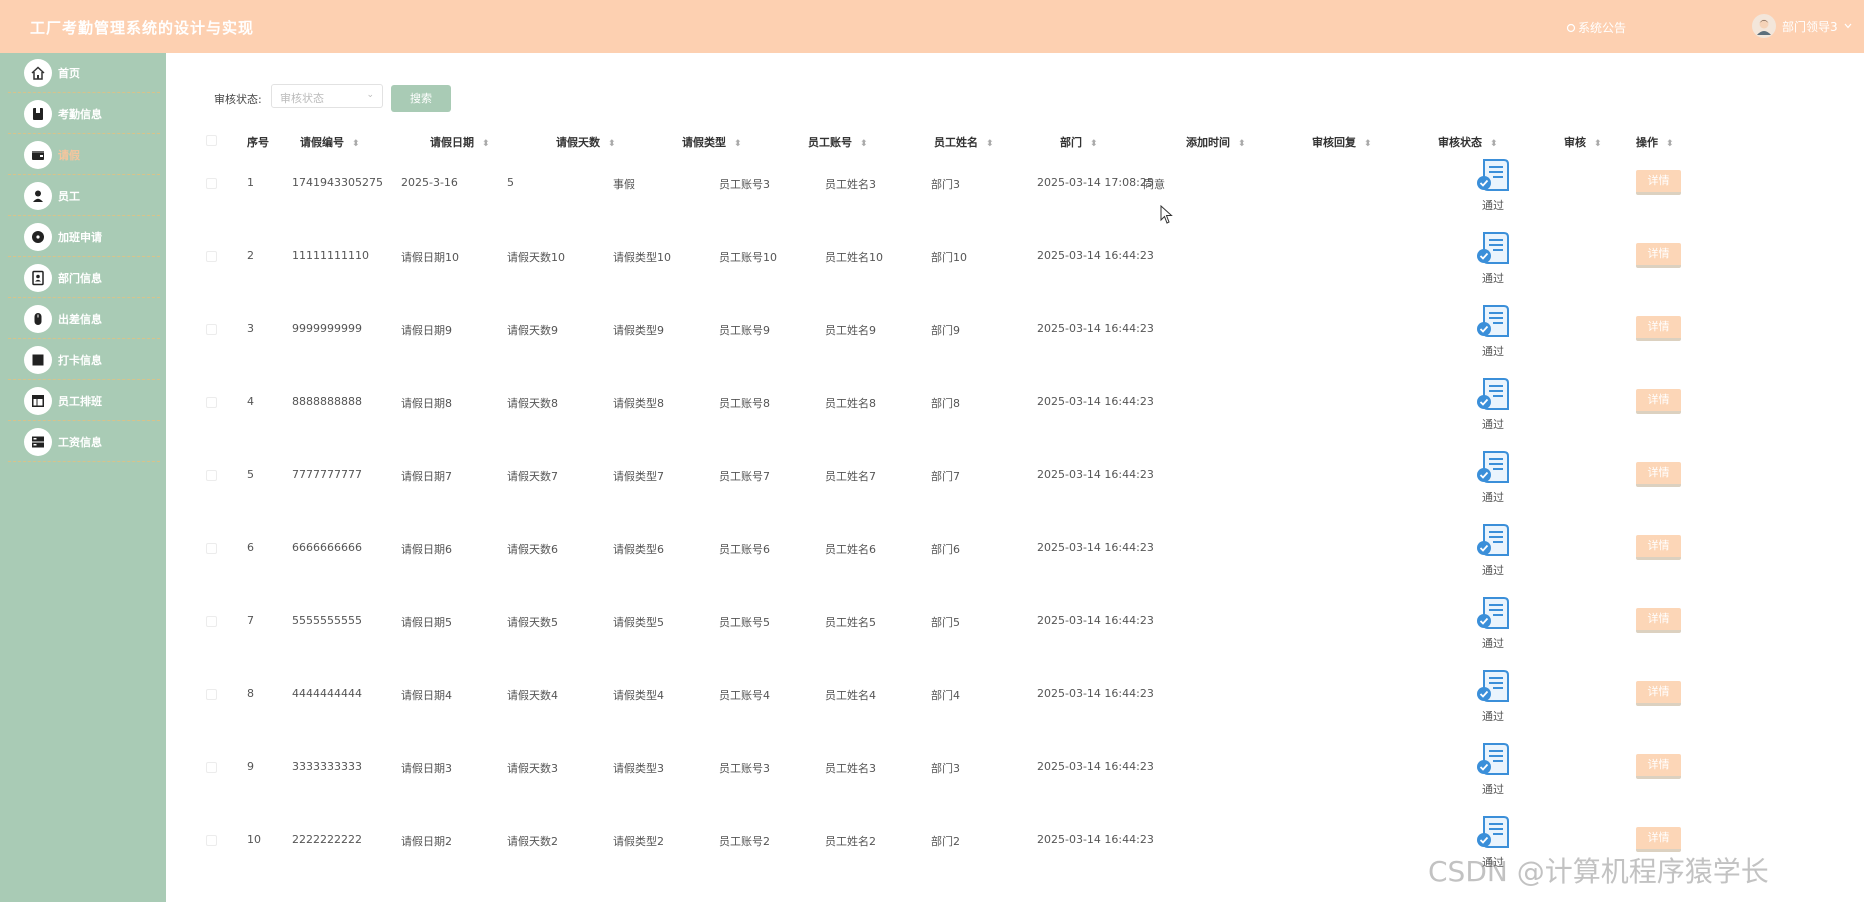 This screenshot has width=1864, height=902. Describe the element at coordinates (460, 142) in the screenshot. I see `column-header: 请假日期 ⬍` at that location.